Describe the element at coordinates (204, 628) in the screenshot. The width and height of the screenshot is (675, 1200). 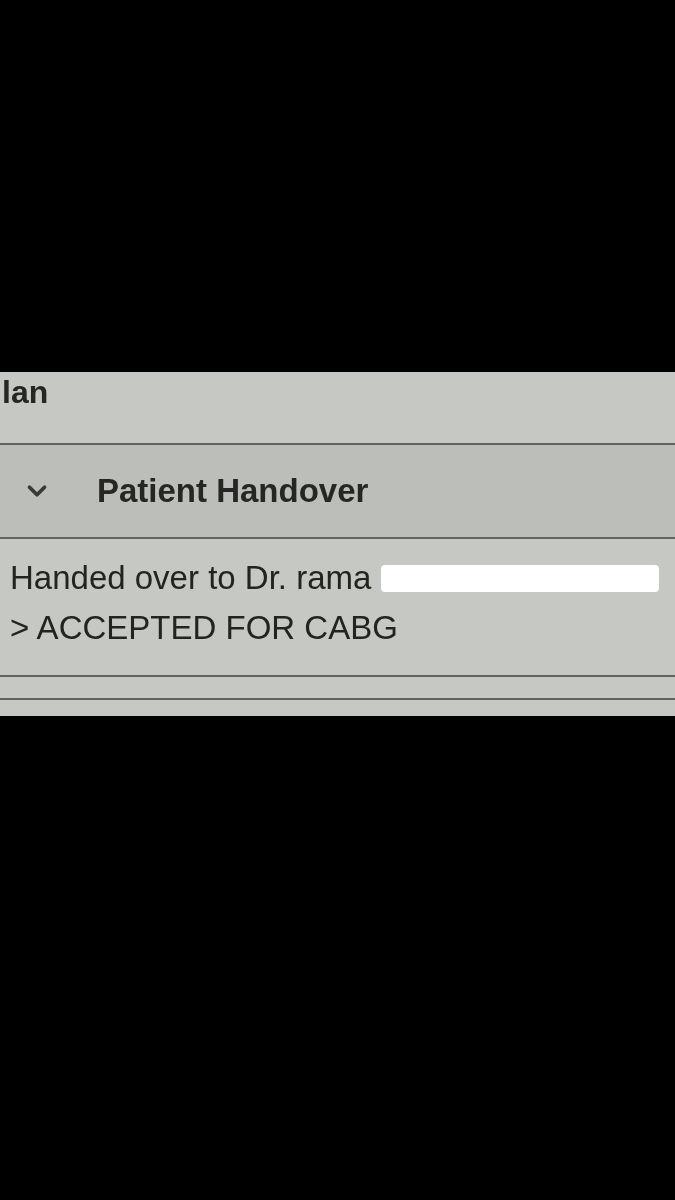
I see `note-text: > ACCEPTED FOR CABG` at that location.